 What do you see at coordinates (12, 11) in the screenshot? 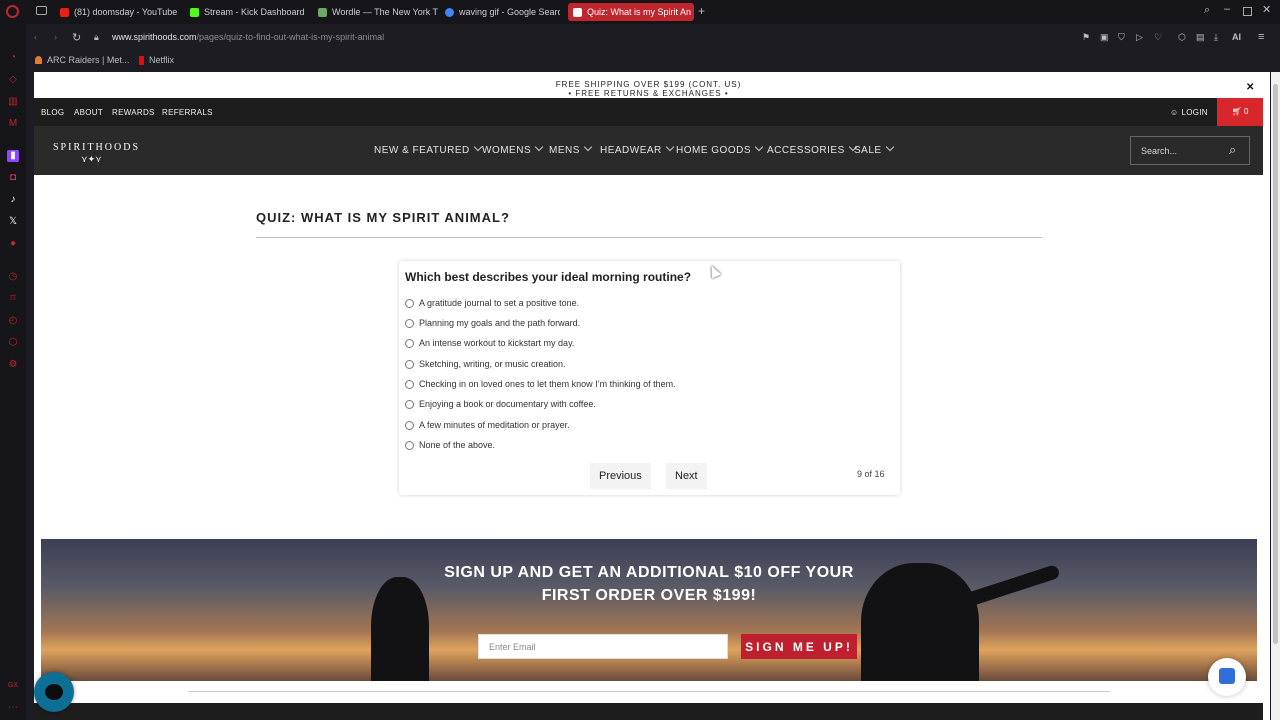
I see `opera-logo-icon` at bounding box center [12, 11].